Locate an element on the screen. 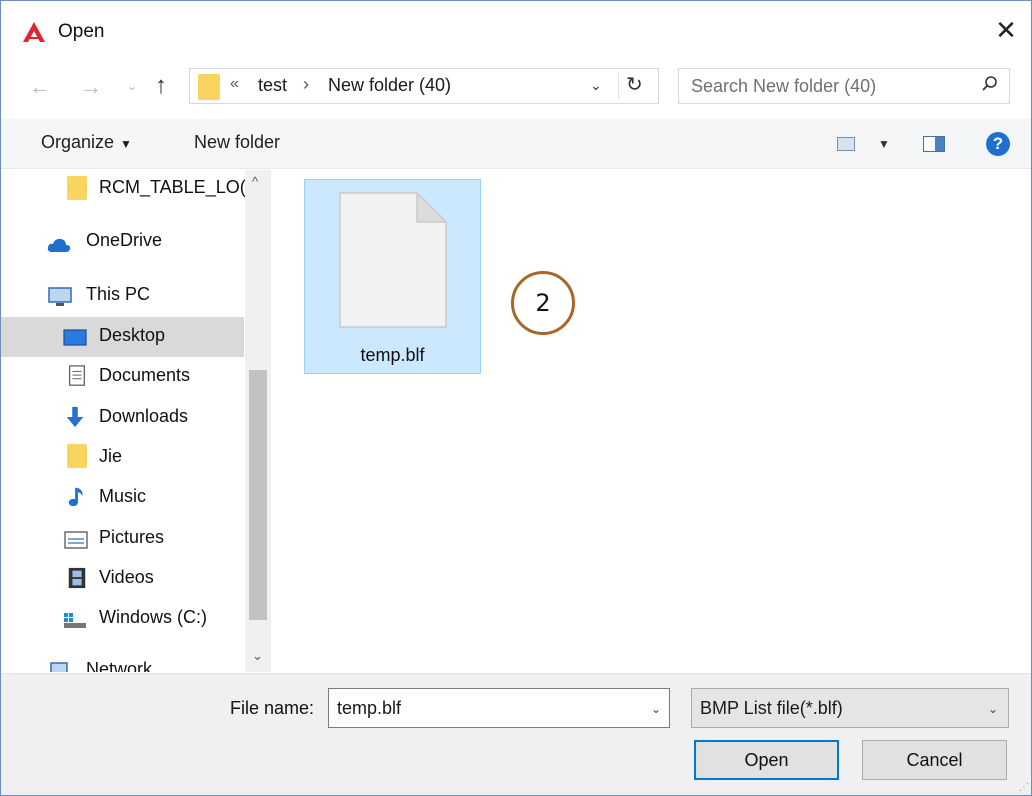  view-options-caret-icon: ▼ is located at coordinates (884, 144).